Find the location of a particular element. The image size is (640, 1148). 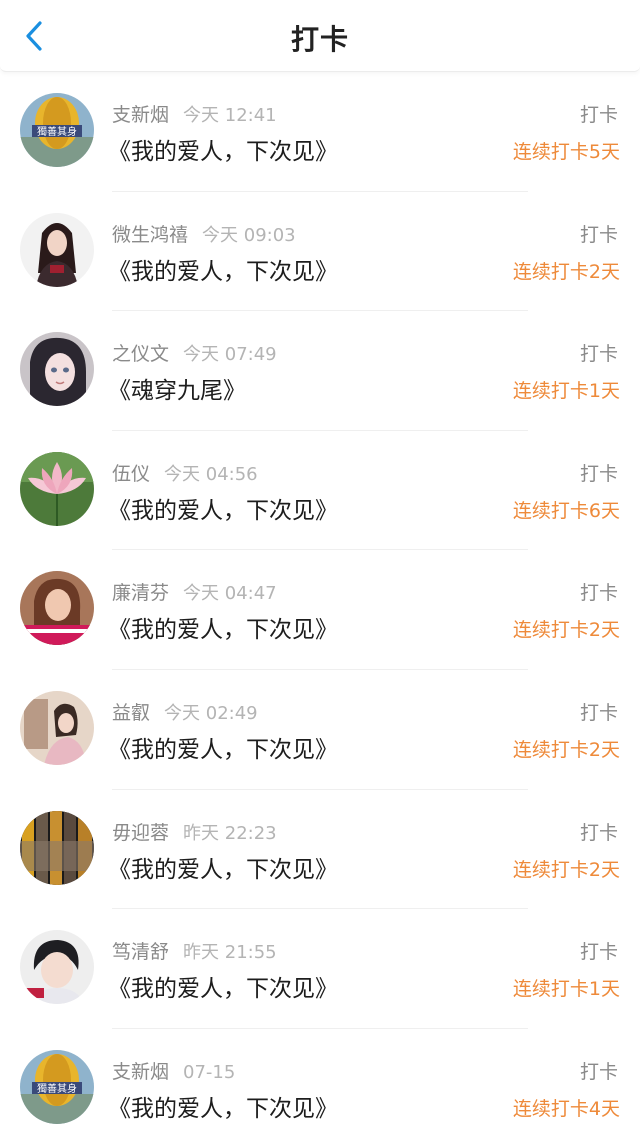

streak-label: 连续打卡5天 is located at coordinates (566, 152).